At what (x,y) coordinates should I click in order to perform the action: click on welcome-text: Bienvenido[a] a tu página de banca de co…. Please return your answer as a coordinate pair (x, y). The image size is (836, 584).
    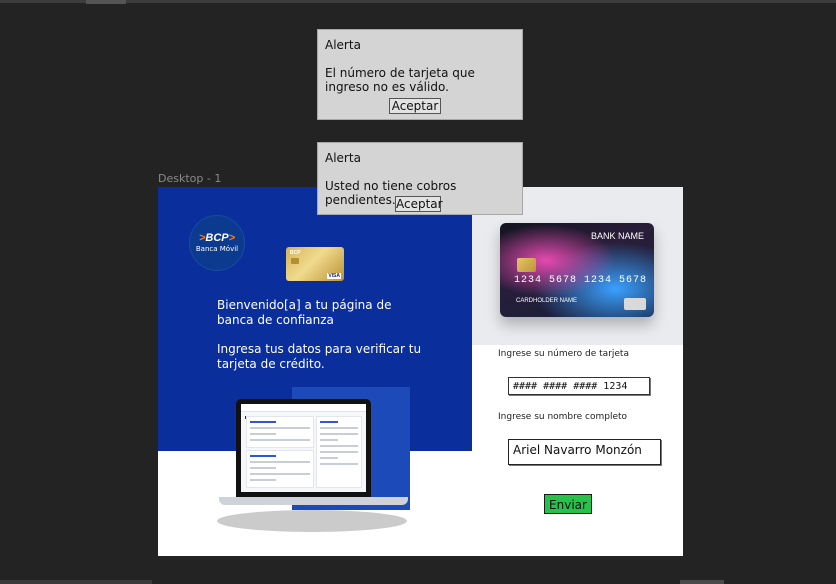
    Looking at the image, I should click on (322, 342).